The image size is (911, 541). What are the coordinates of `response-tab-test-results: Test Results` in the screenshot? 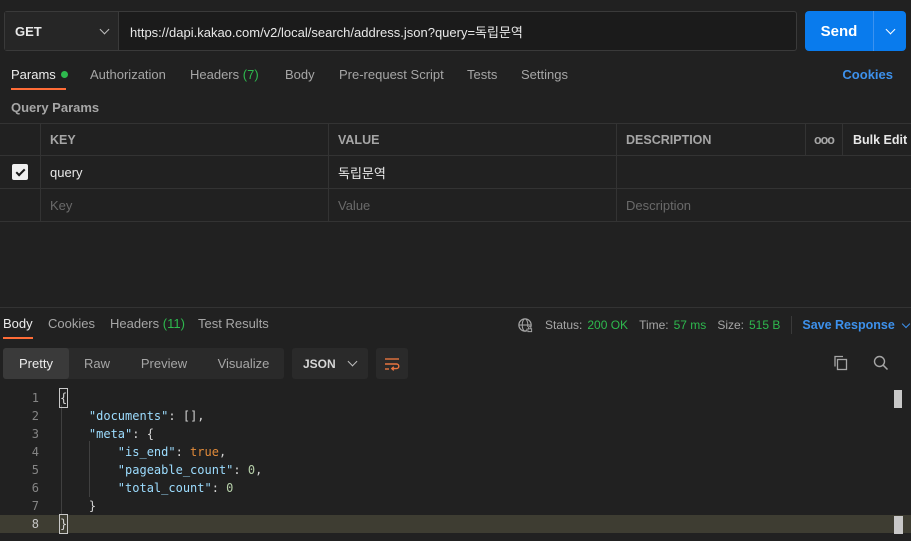 It's located at (233, 323).